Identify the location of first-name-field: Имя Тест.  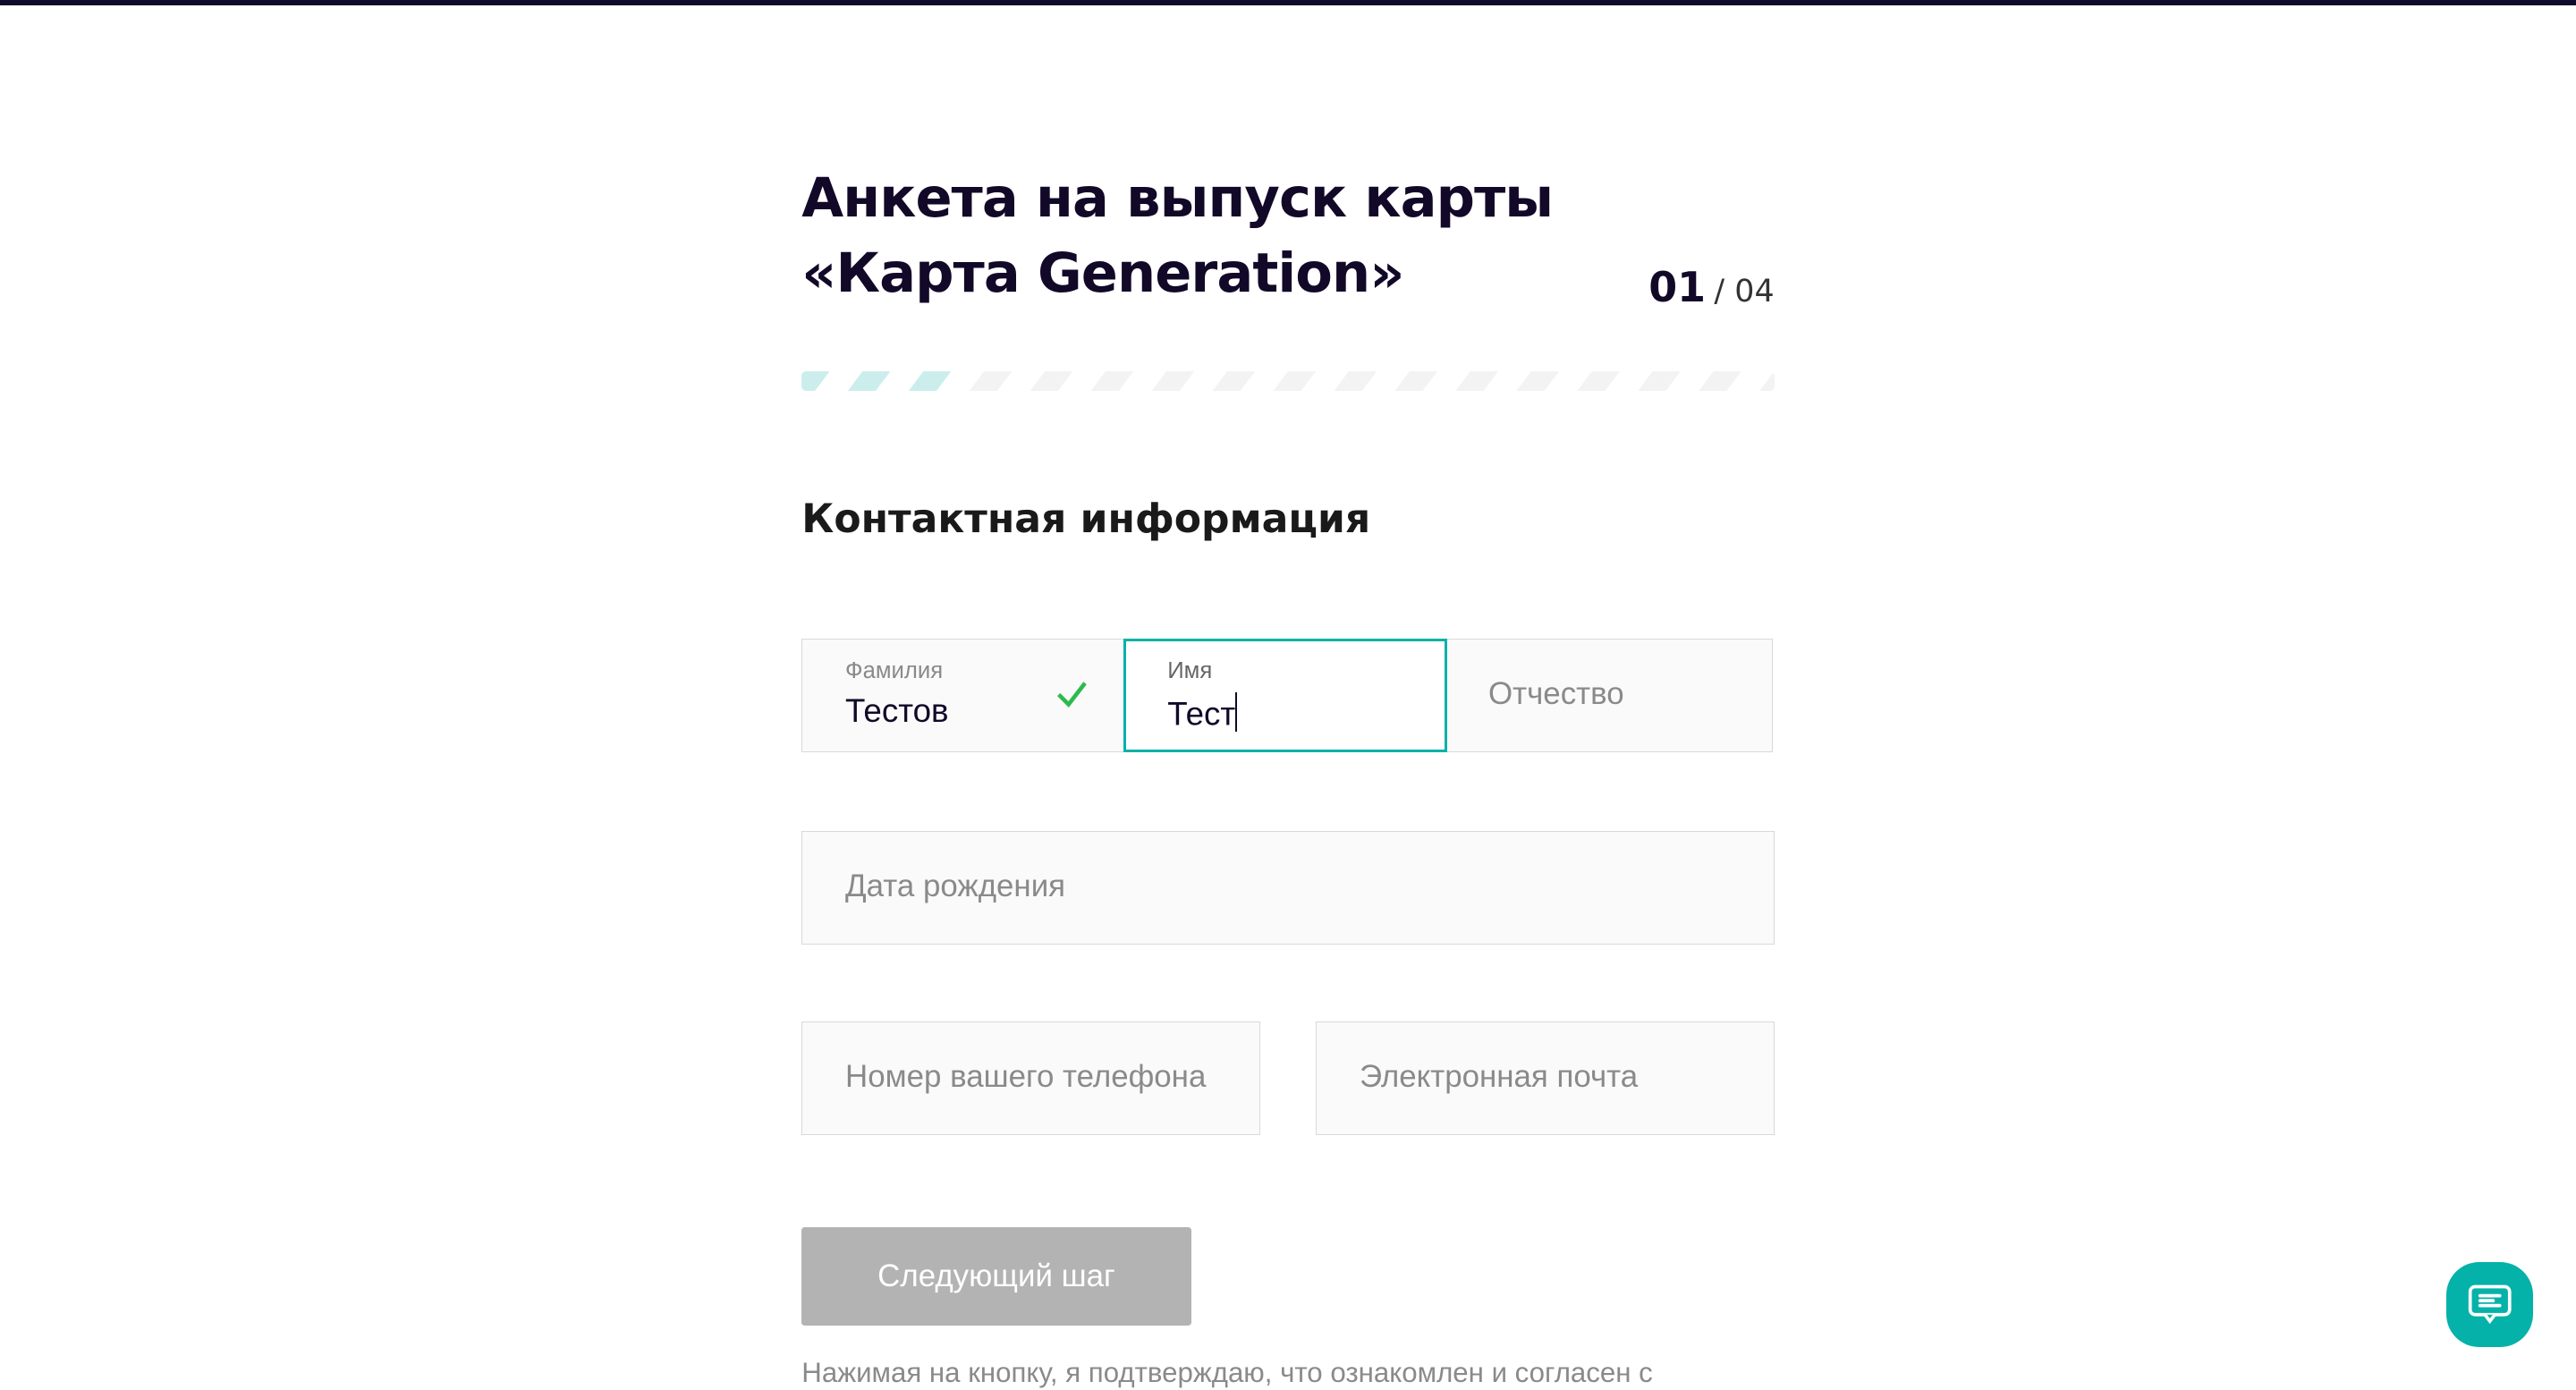
(1285, 696).